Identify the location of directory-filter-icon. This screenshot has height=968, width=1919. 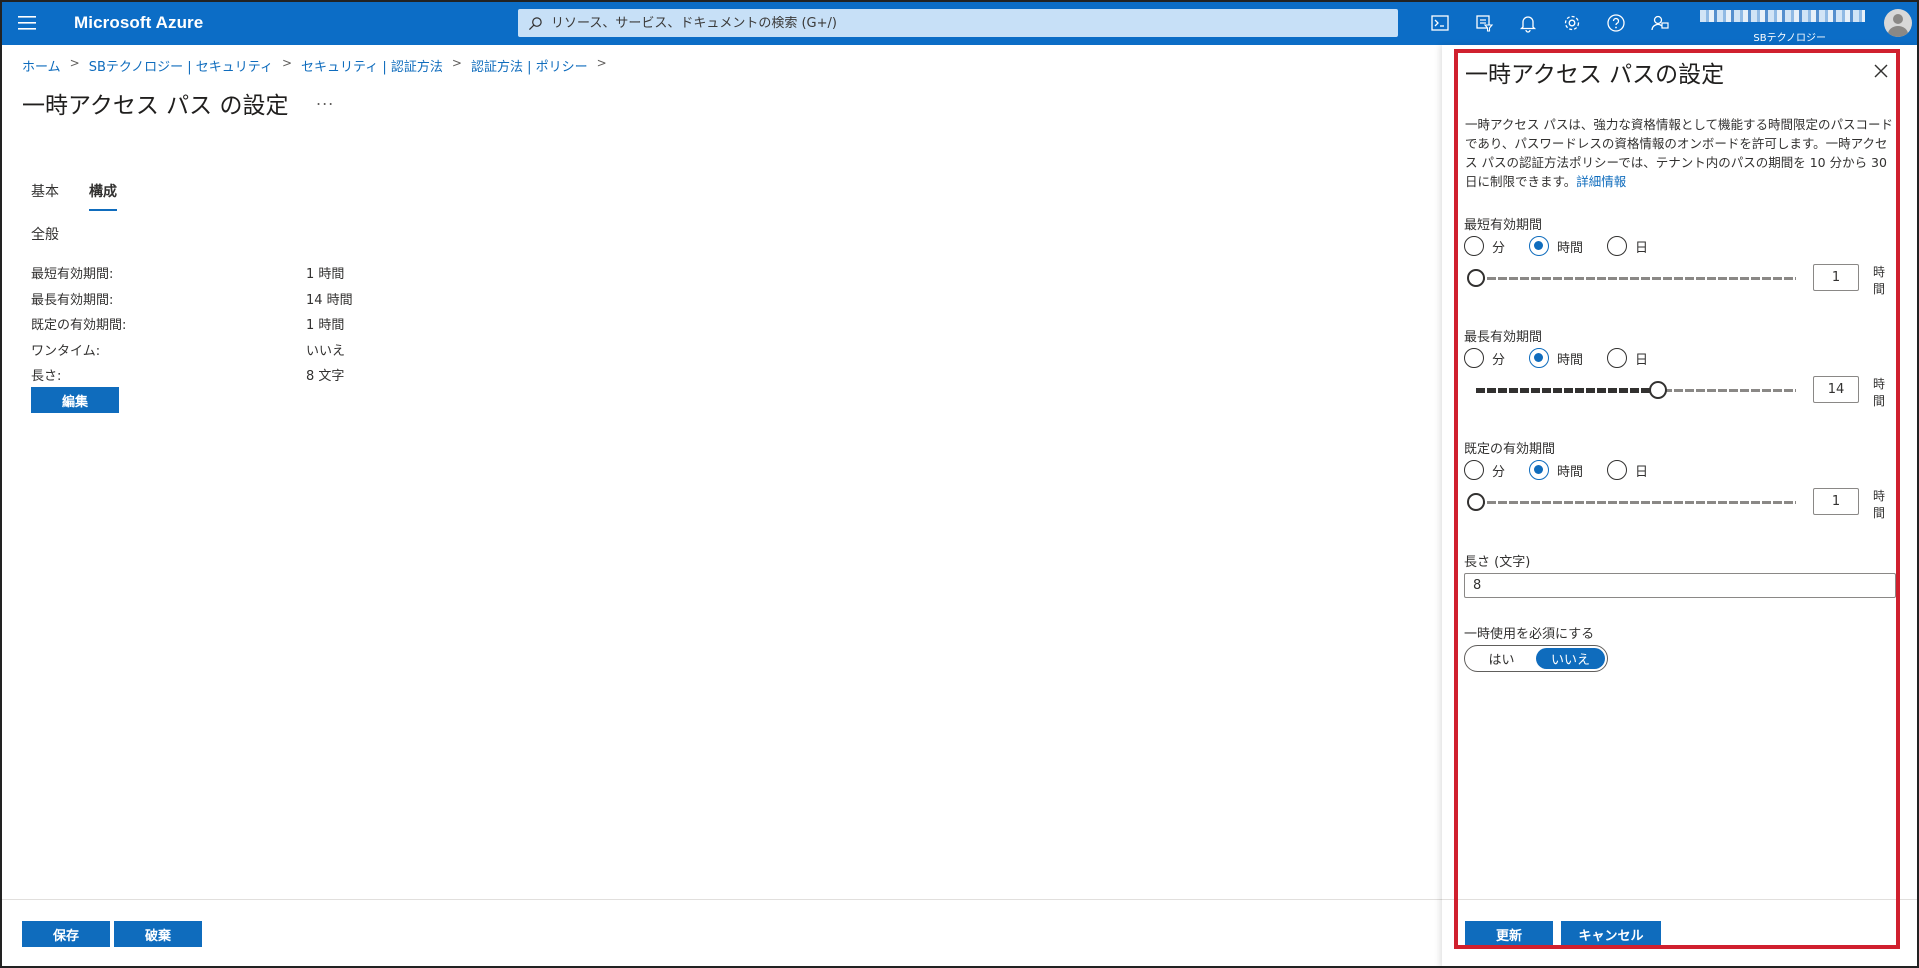
(1484, 22).